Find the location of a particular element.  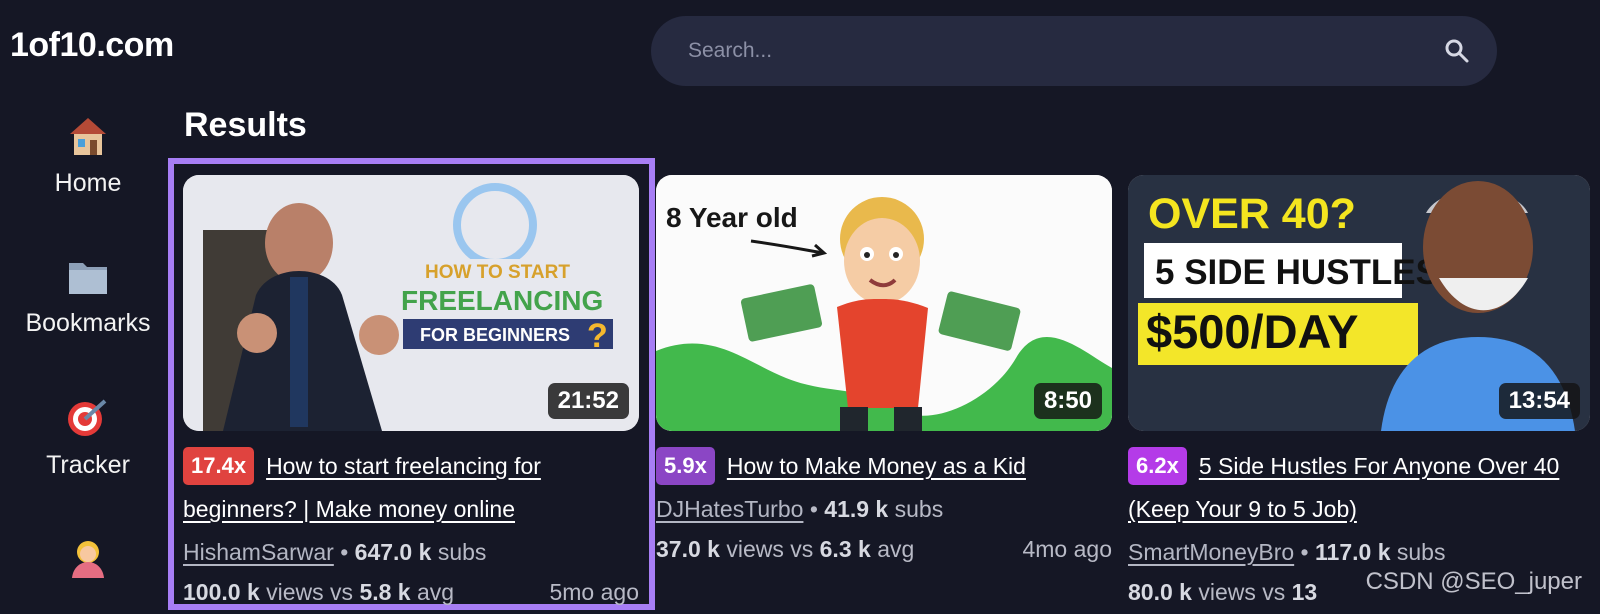

subscriber-count: 117.0 k is located at coordinates (1353, 552).